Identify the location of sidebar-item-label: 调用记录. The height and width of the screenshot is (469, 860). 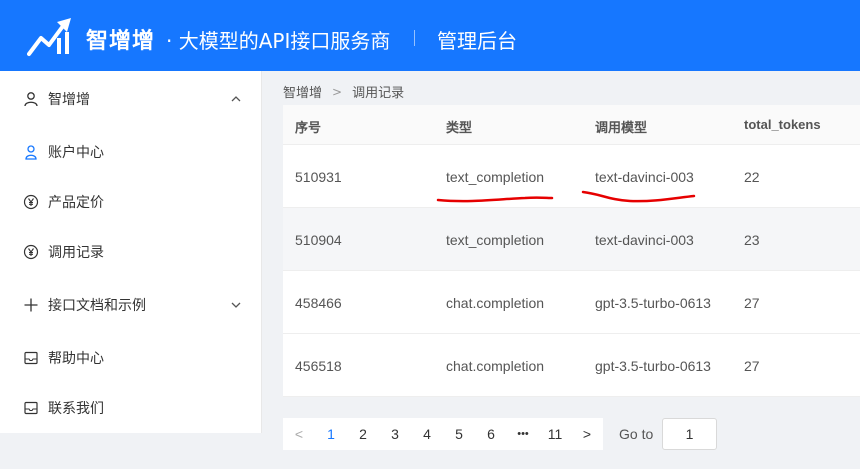
(76, 253).